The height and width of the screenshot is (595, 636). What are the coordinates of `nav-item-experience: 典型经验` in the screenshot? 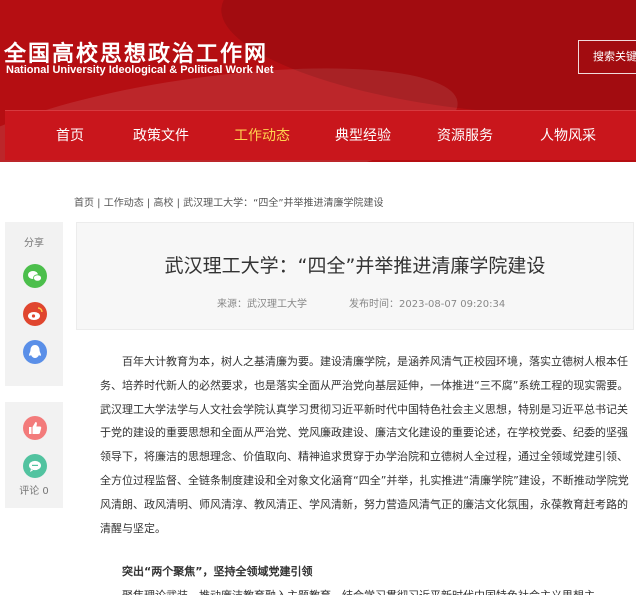 It's located at (363, 136).